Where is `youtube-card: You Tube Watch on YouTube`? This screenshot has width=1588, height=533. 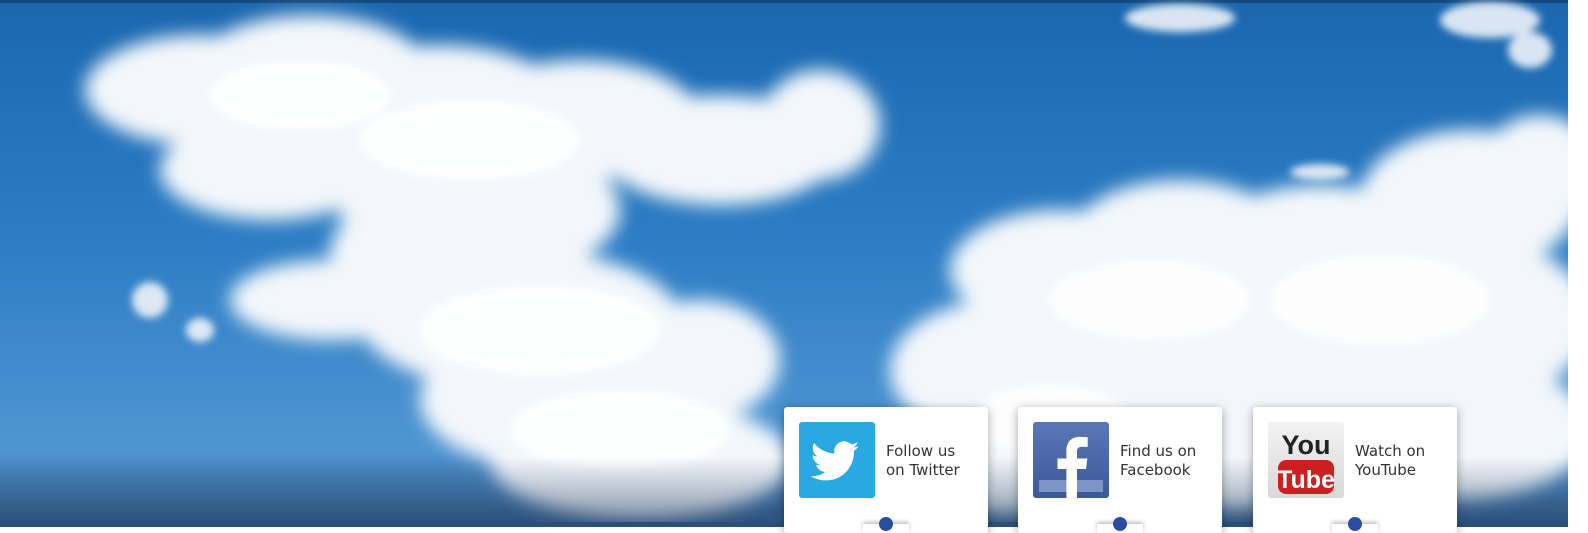 youtube-card: You Tube Watch on YouTube is located at coordinates (1355, 470).